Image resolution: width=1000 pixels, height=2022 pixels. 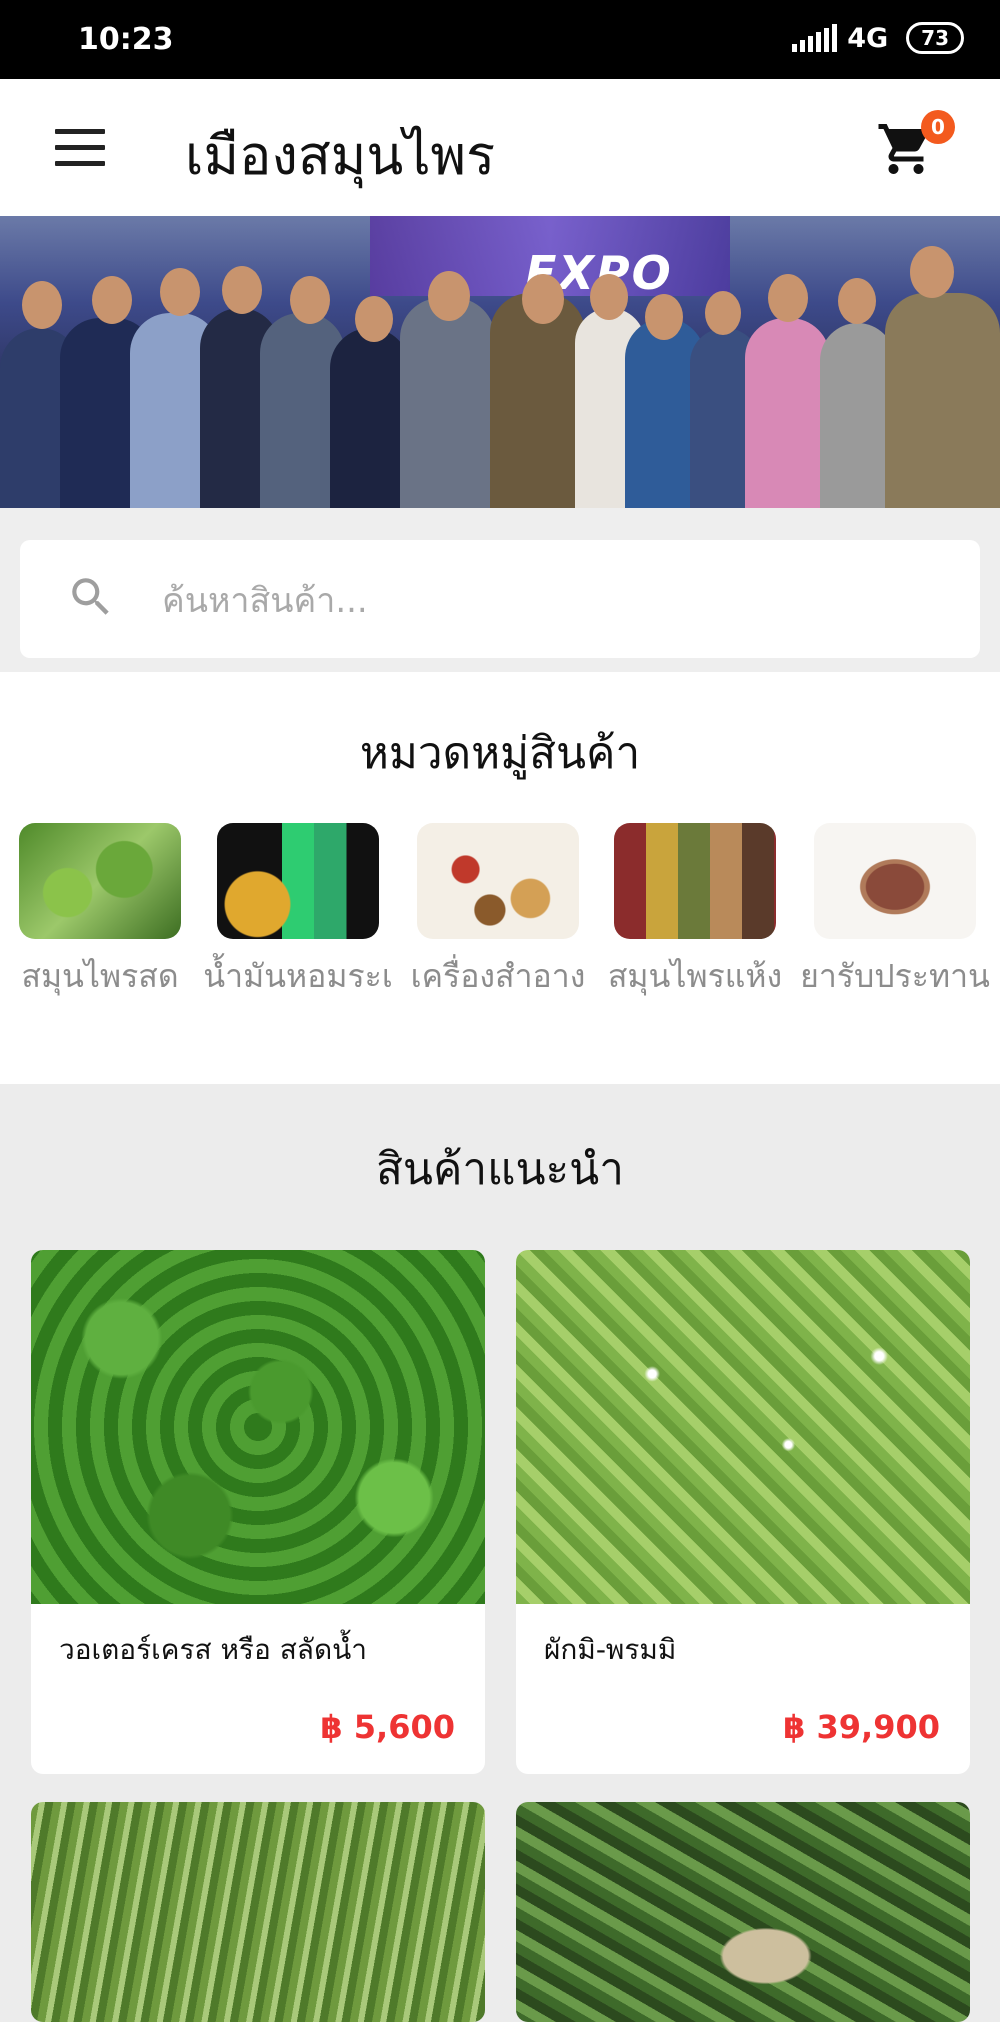 I want to click on search-icon, so click(x=91, y=597).